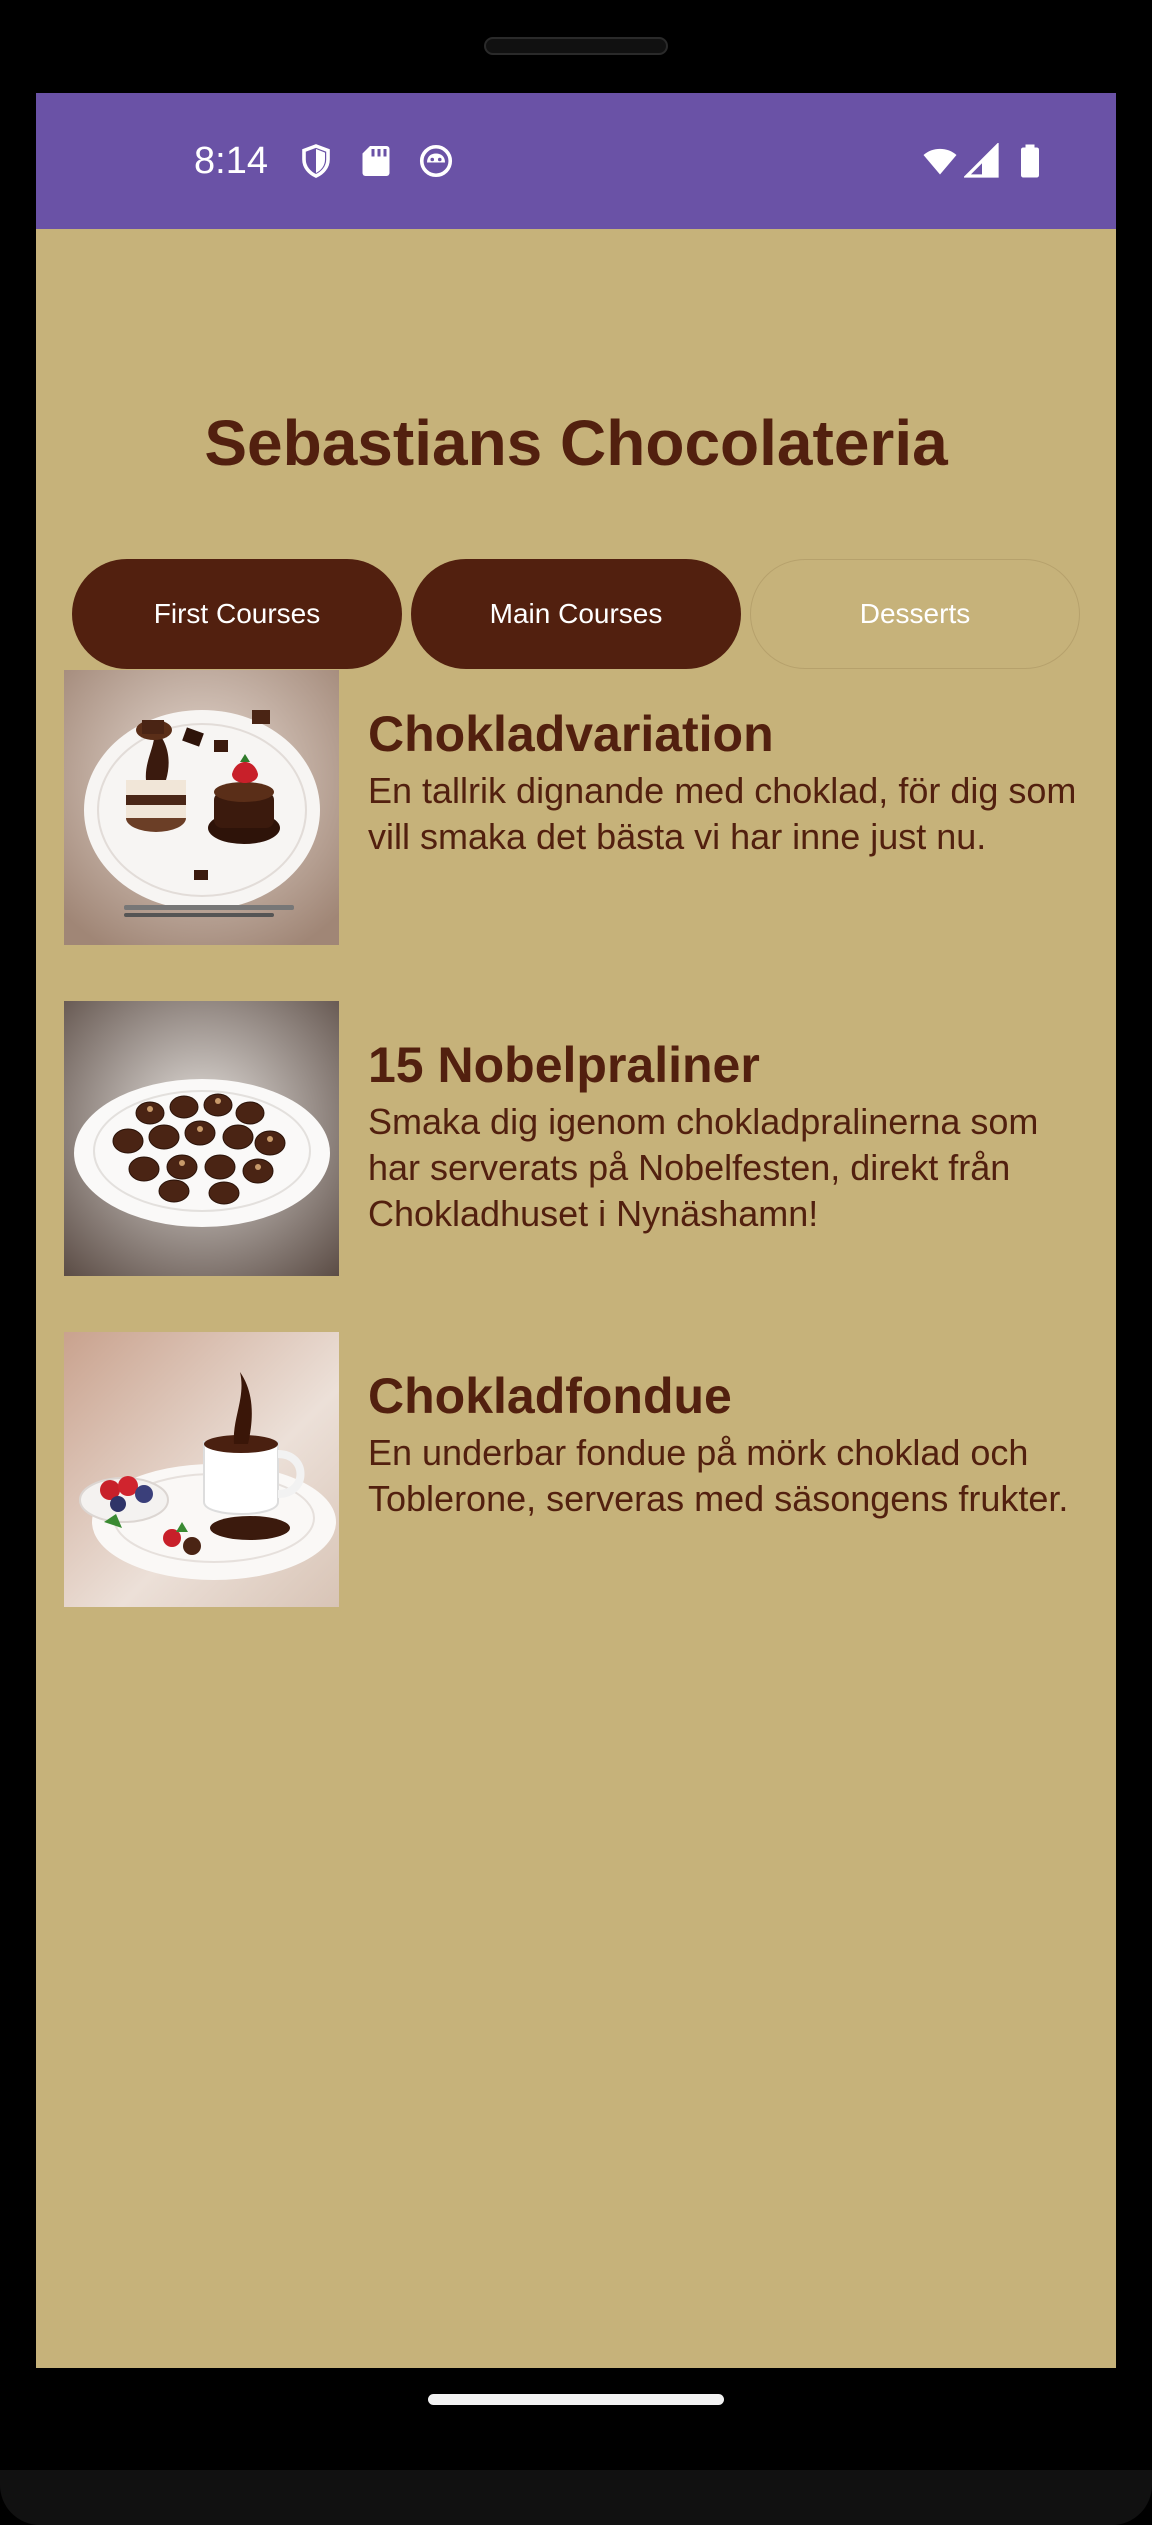 The height and width of the screenshot is (2525, 1152). What do you see at coordinates (1030, 161) in the screenshot?
I see `battery-icon` at bounding box center [1030, 161].